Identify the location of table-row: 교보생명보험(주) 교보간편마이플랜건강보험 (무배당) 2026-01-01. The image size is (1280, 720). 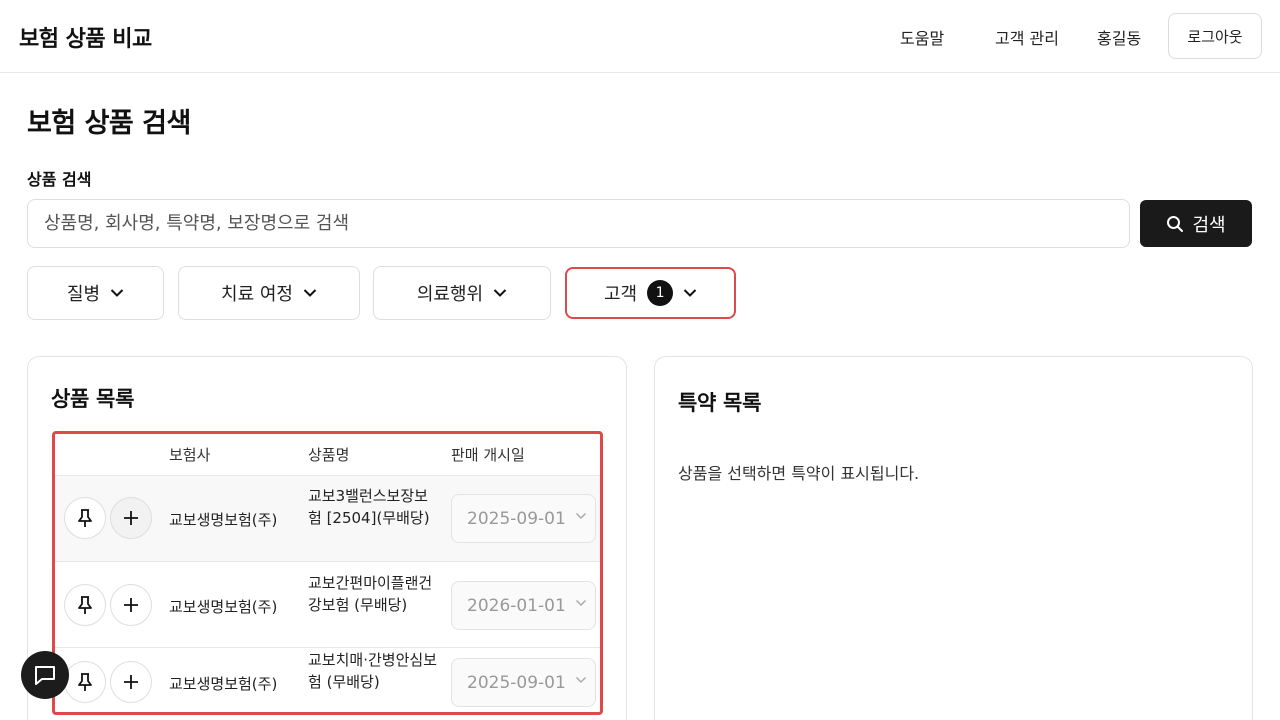
(327, 604).